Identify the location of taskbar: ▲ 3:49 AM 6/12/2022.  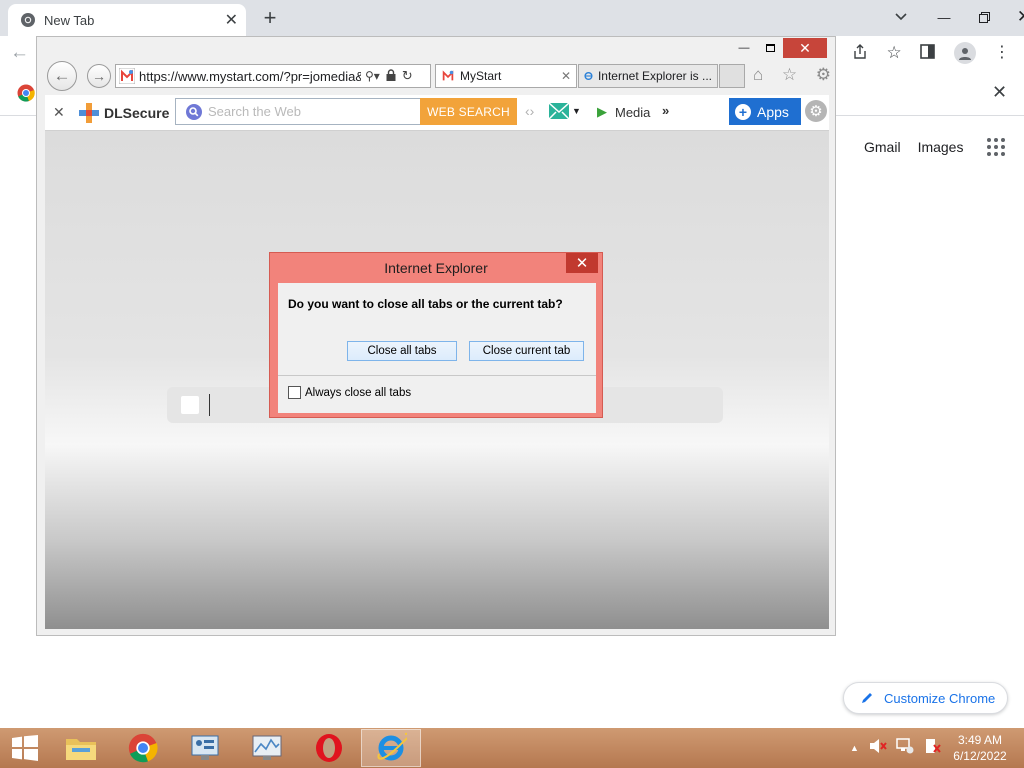
(512, 748).